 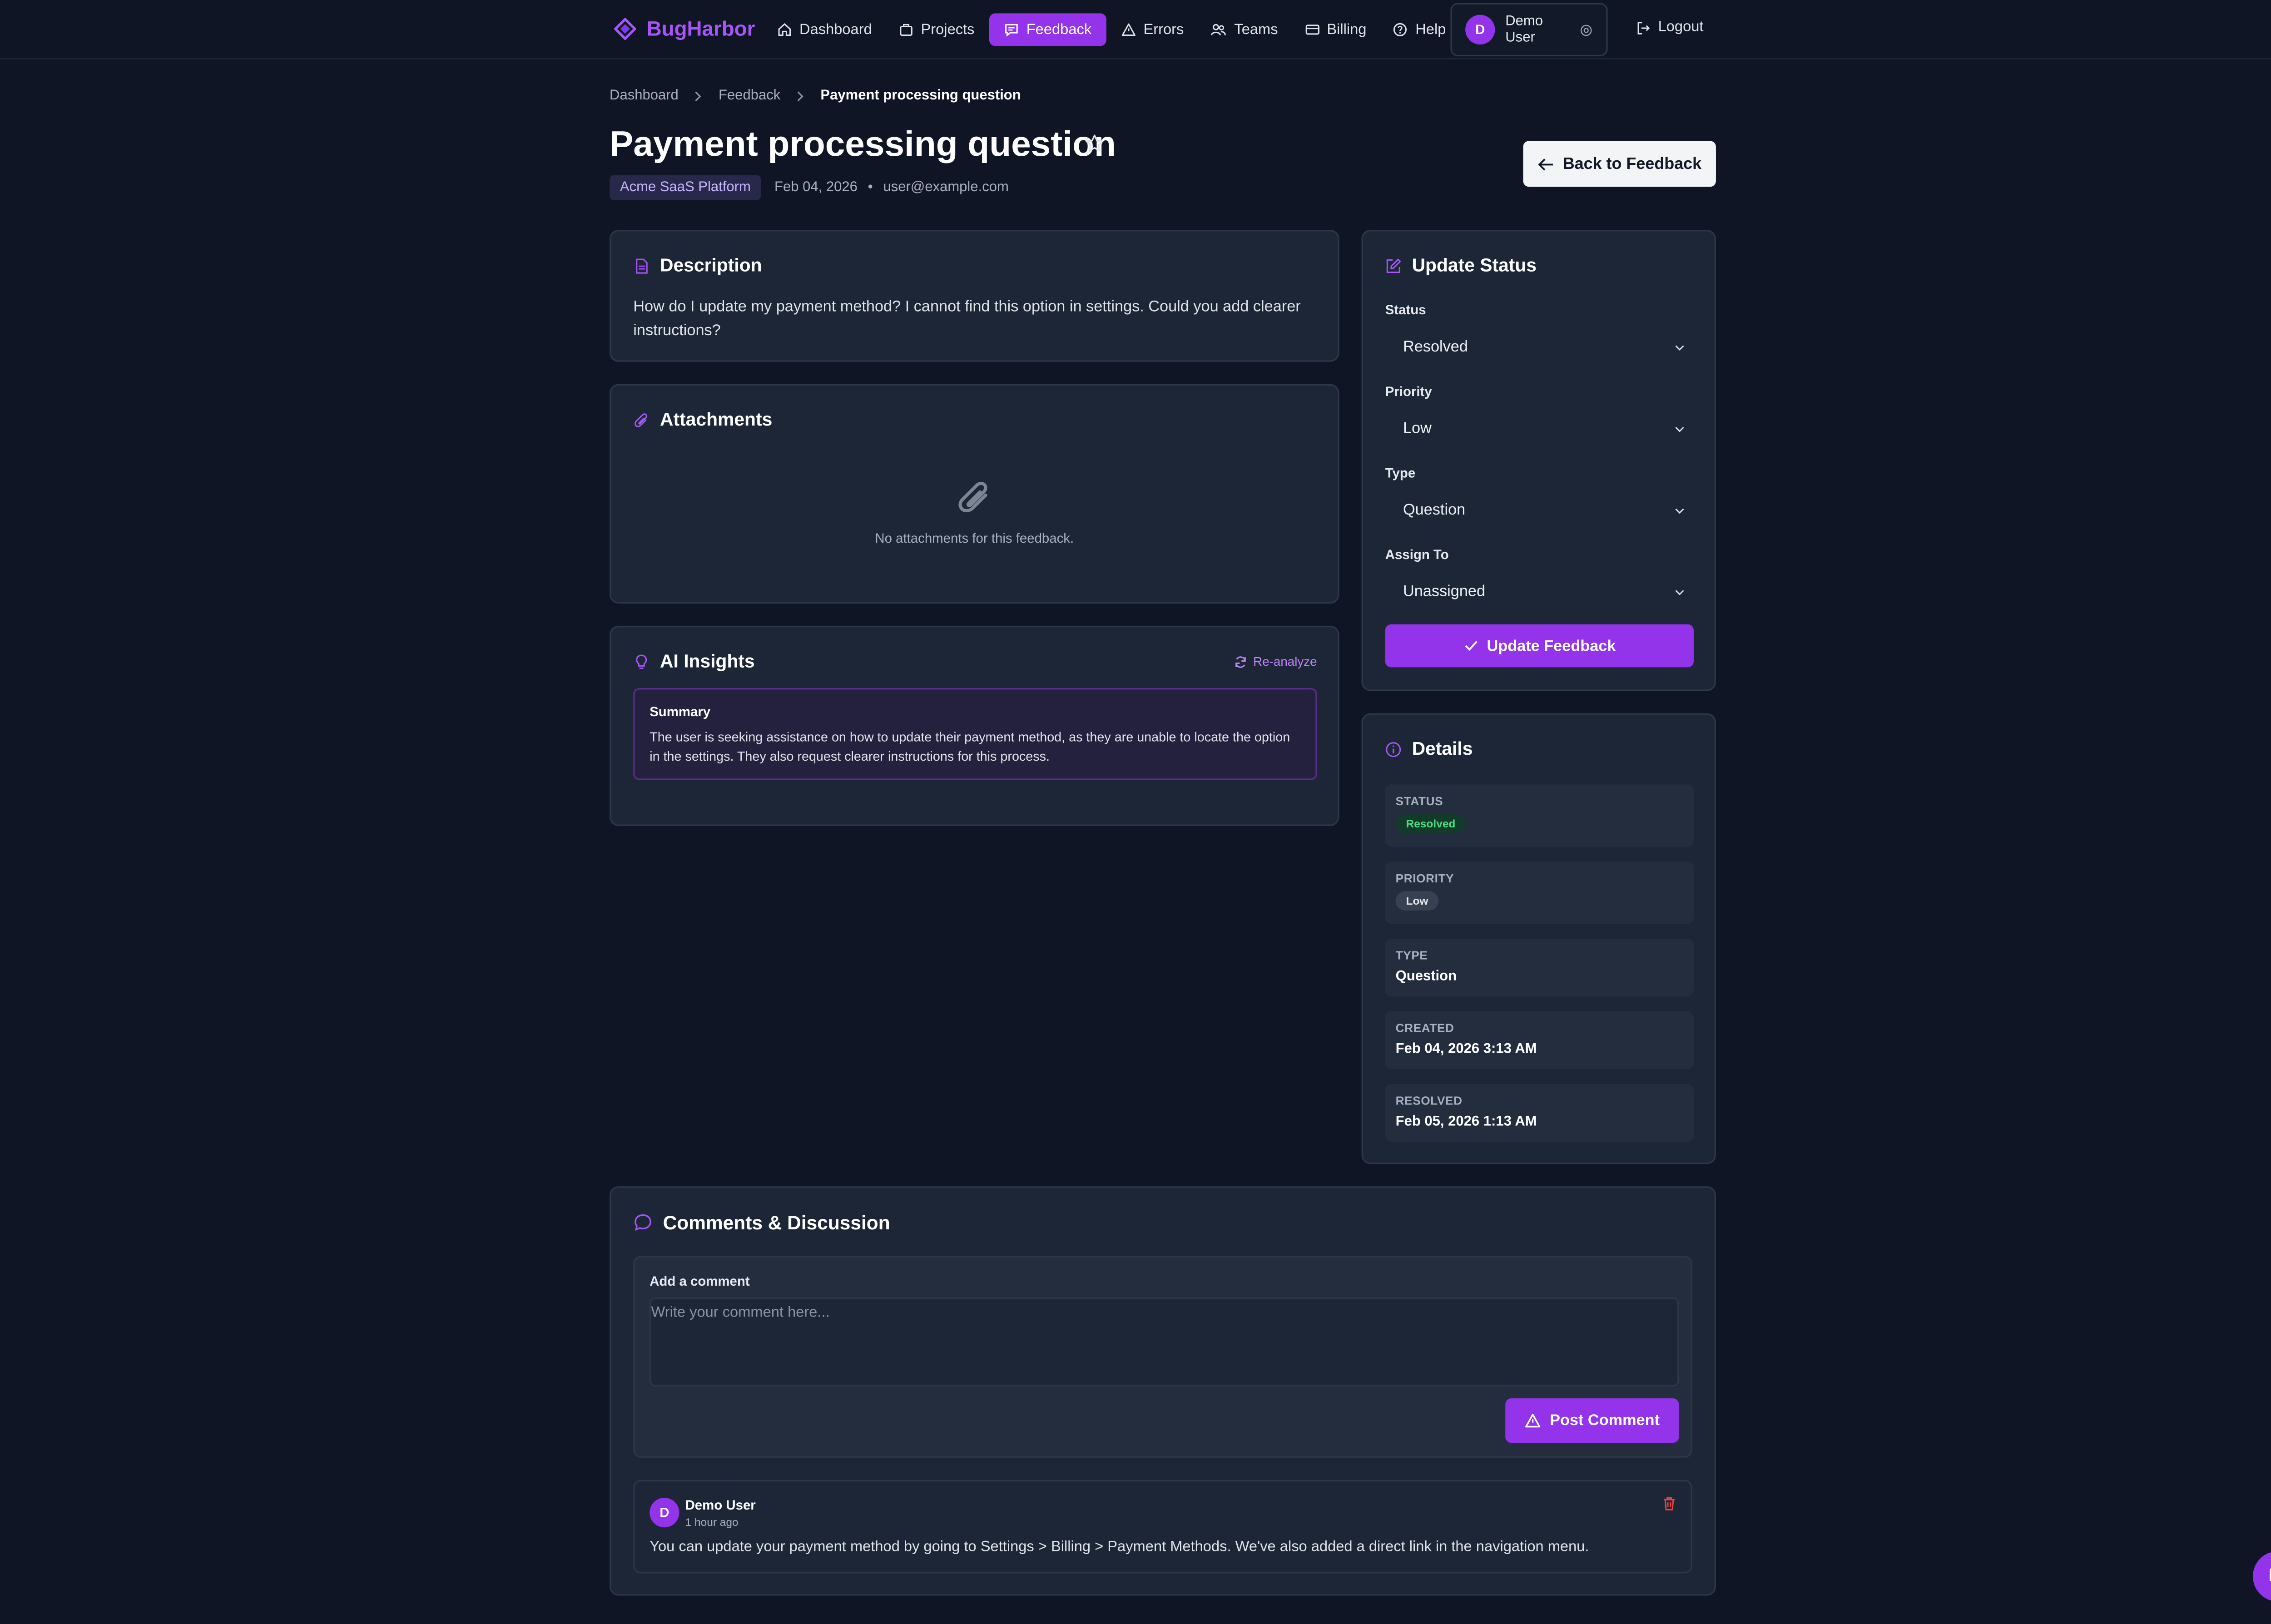 I want to click on project-tag: Acme SaaS Platform, so click(x=685, y=187).